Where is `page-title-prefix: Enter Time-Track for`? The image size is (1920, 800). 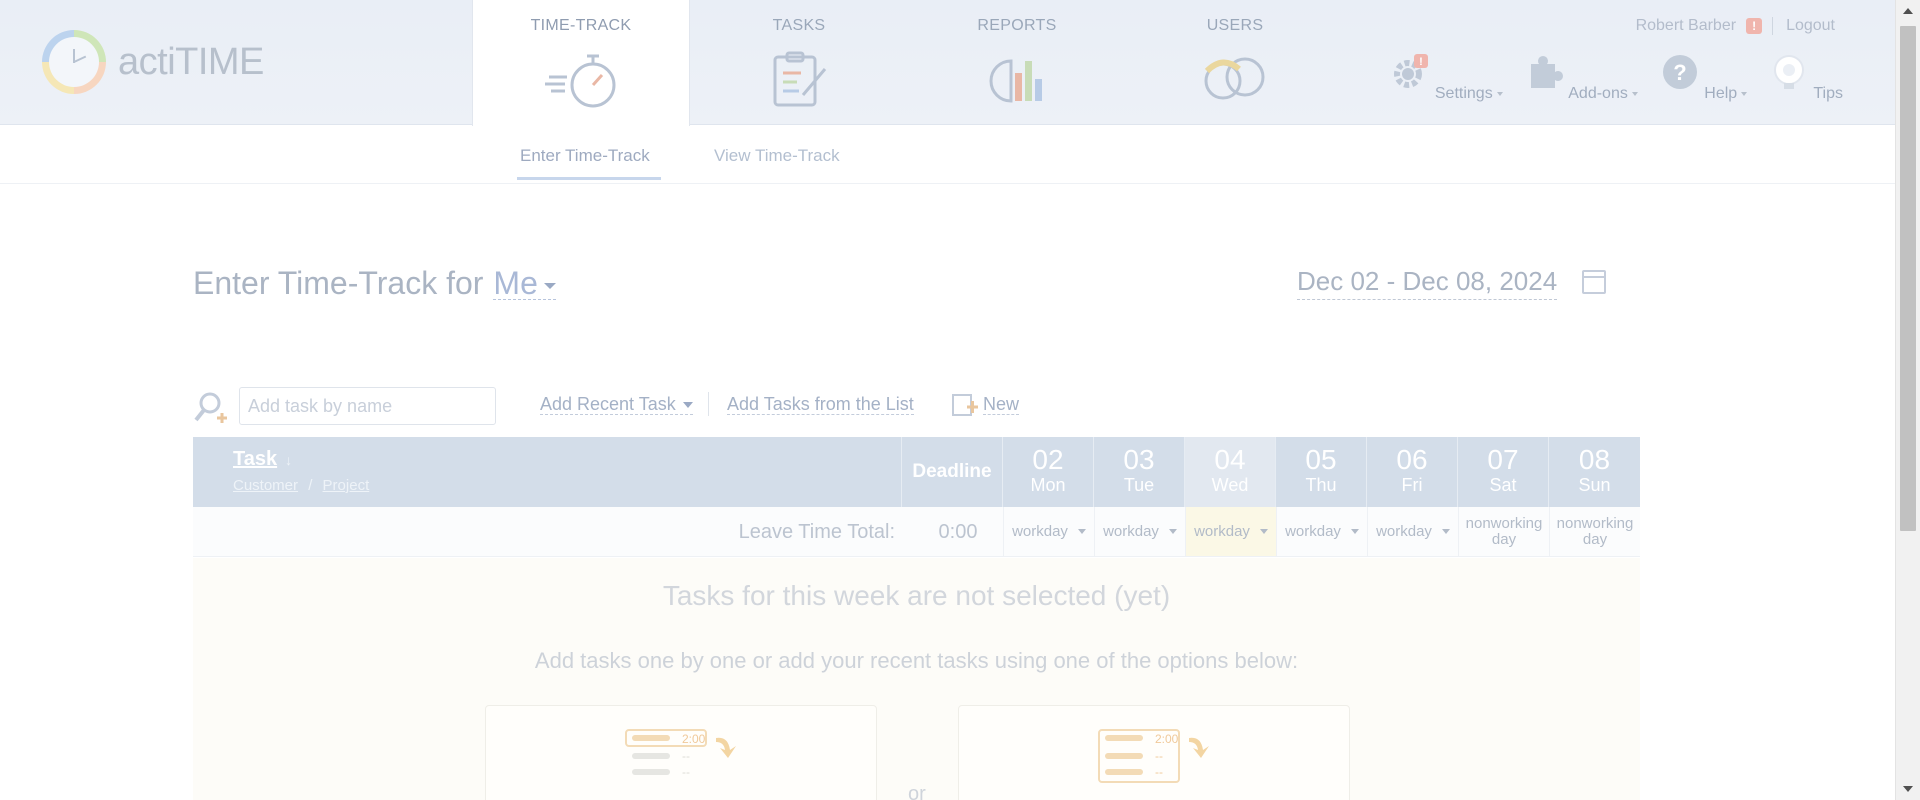 page-title-prefix: Enter Time-Track for is located at coordinates (338, 283).